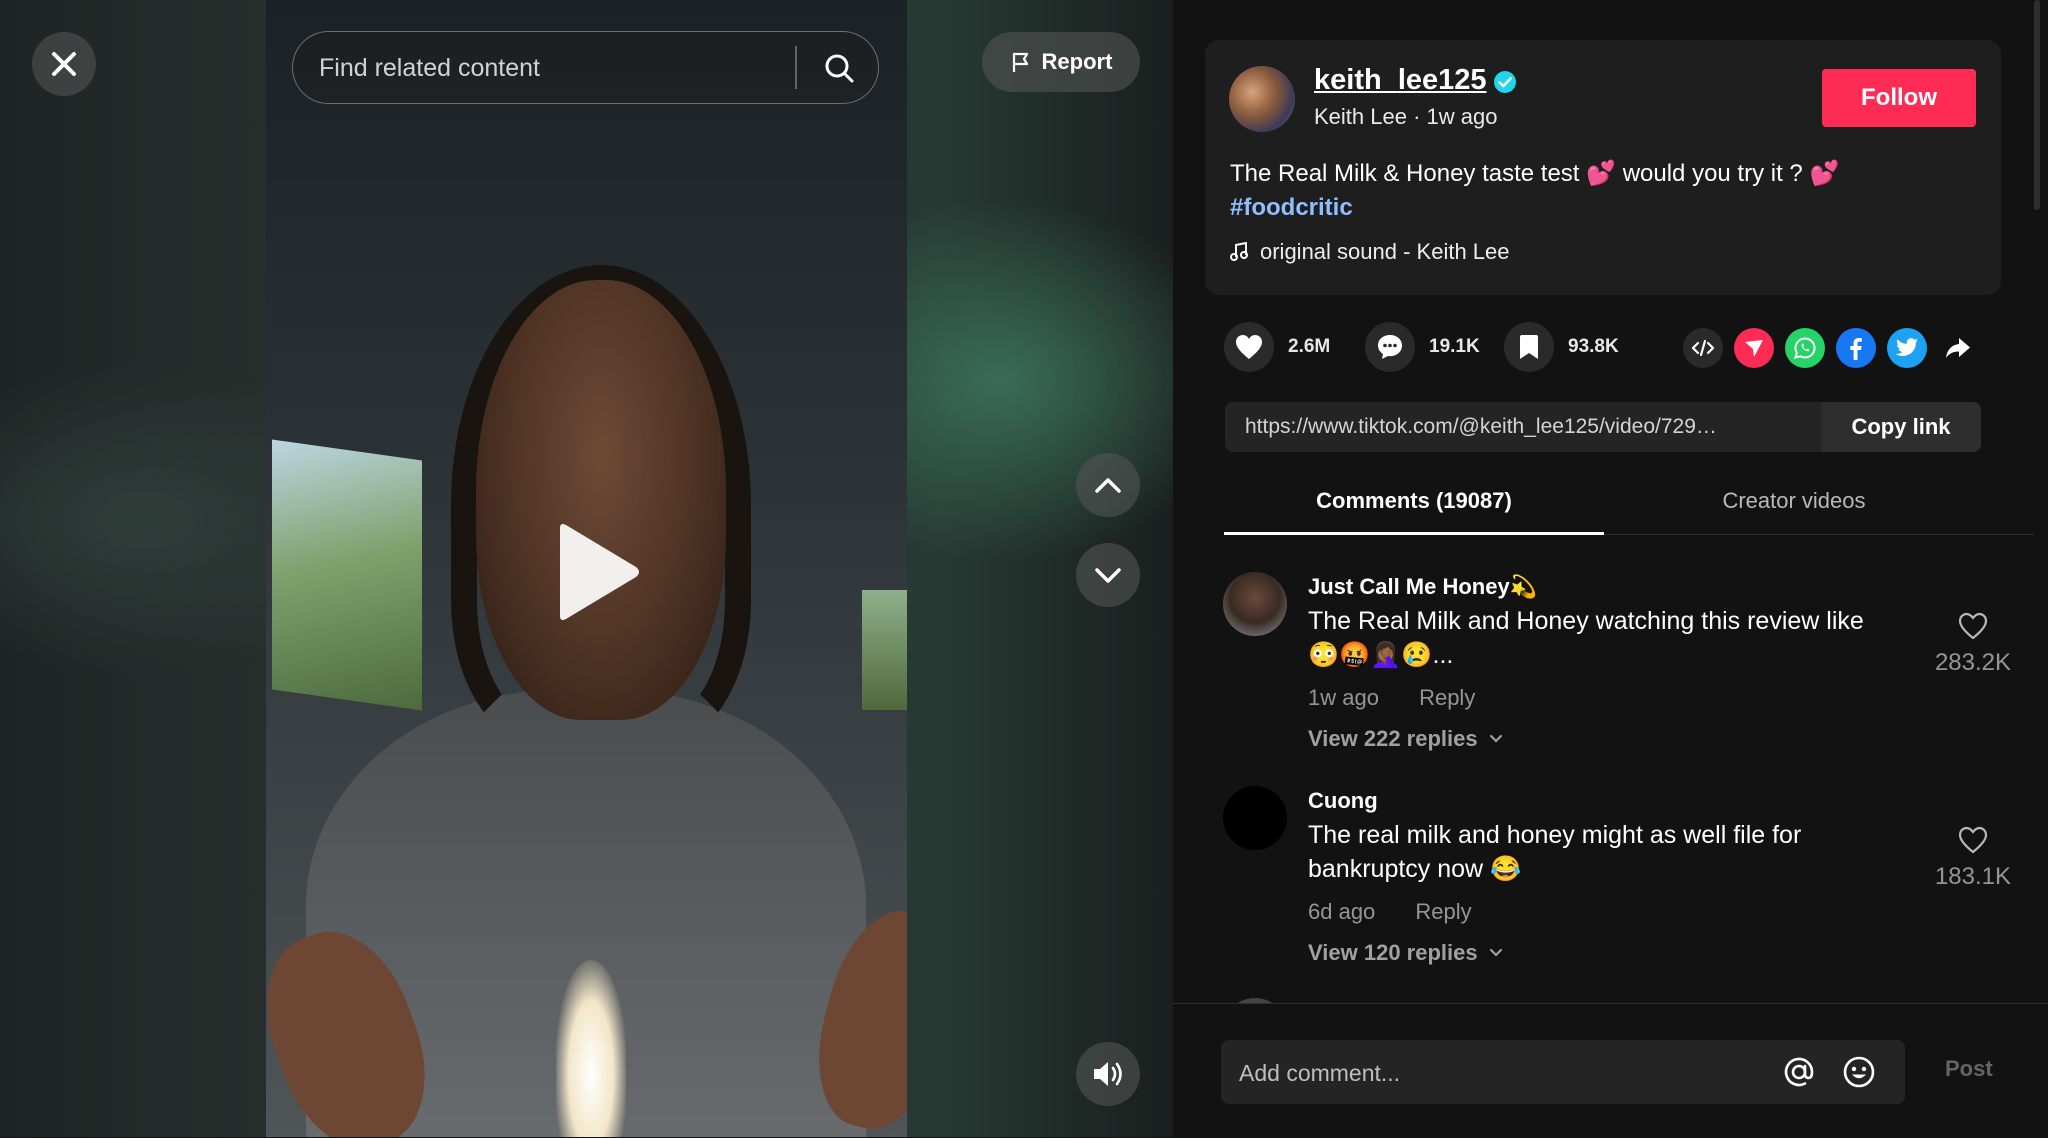  I want to click on flag-icon, so click(1020, 62).